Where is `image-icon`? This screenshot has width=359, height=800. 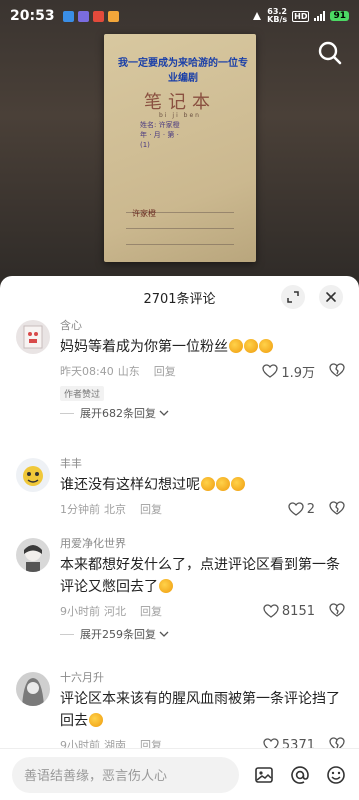
image-icon is located at coordinates (264, 775).